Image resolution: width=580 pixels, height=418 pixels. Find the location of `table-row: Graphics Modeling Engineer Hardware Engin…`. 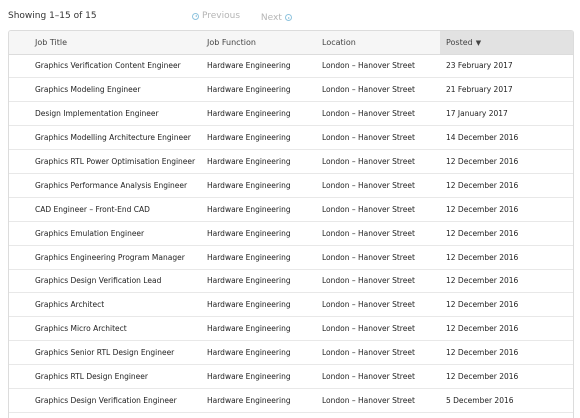

table-row: Graphics Modeling Engineer Hardware Engin… is located at coordinates (291, 90).